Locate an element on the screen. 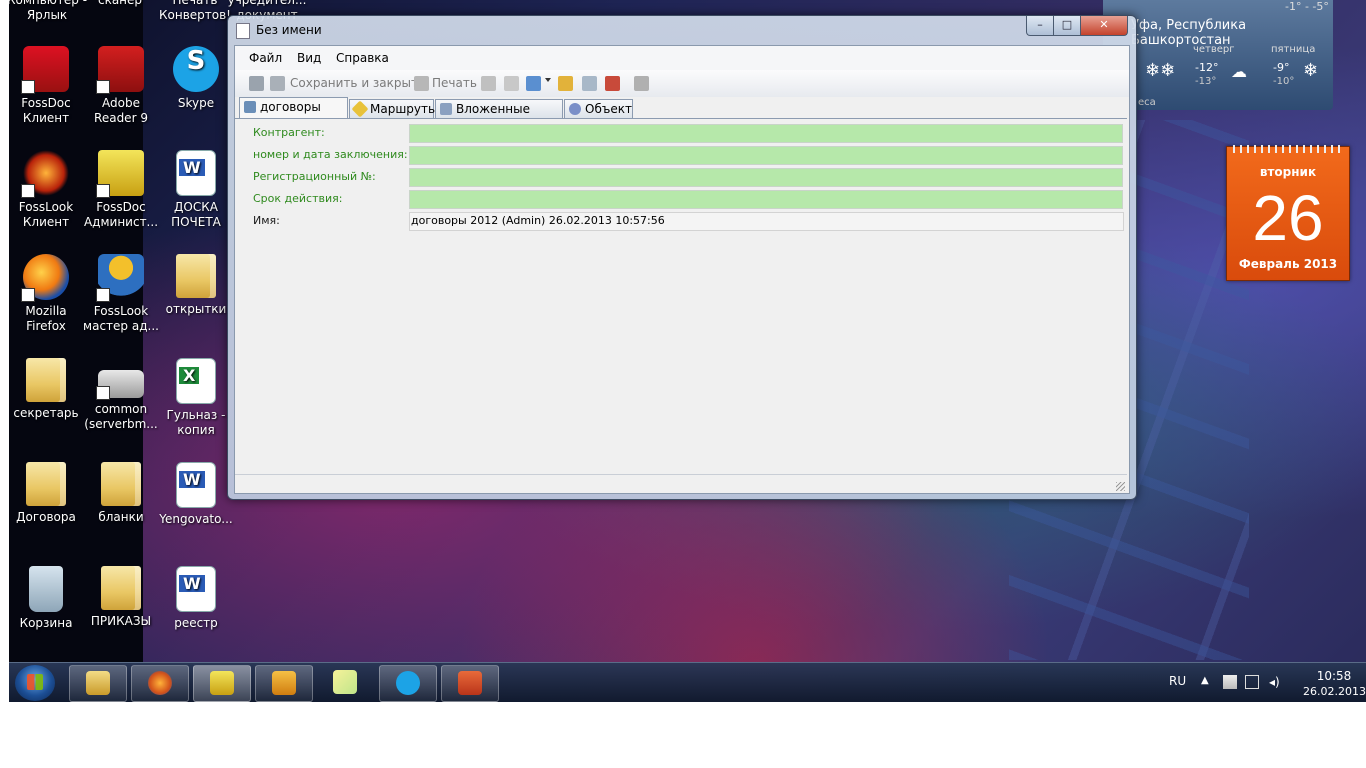  print-button: Печать is located at coordinates (454, 84).